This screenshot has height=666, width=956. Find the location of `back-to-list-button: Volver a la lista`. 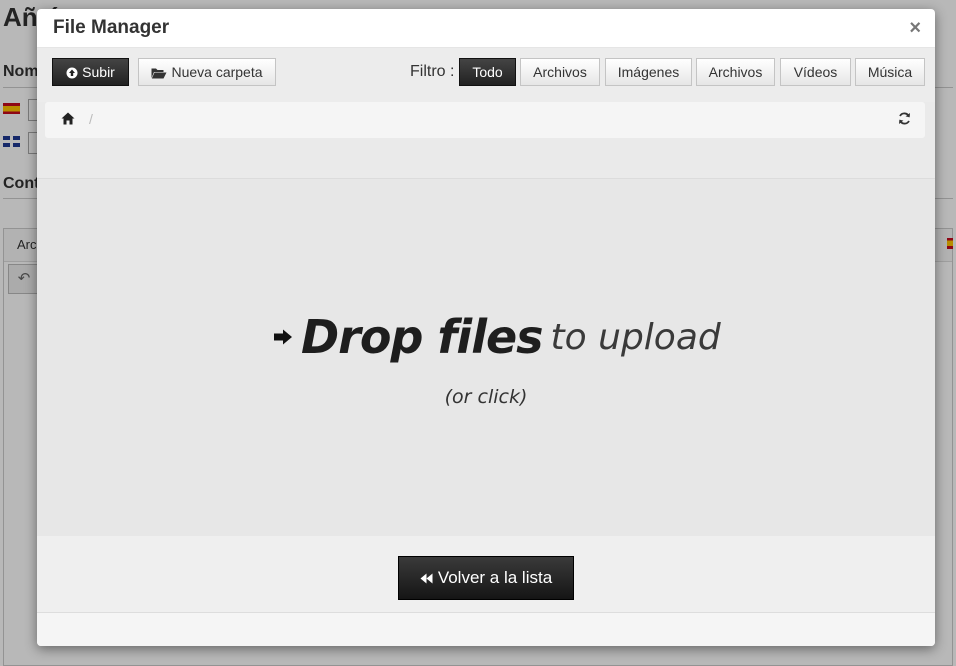

back-to-list-button: Volver a la lista is located at coordinates (486, 578).